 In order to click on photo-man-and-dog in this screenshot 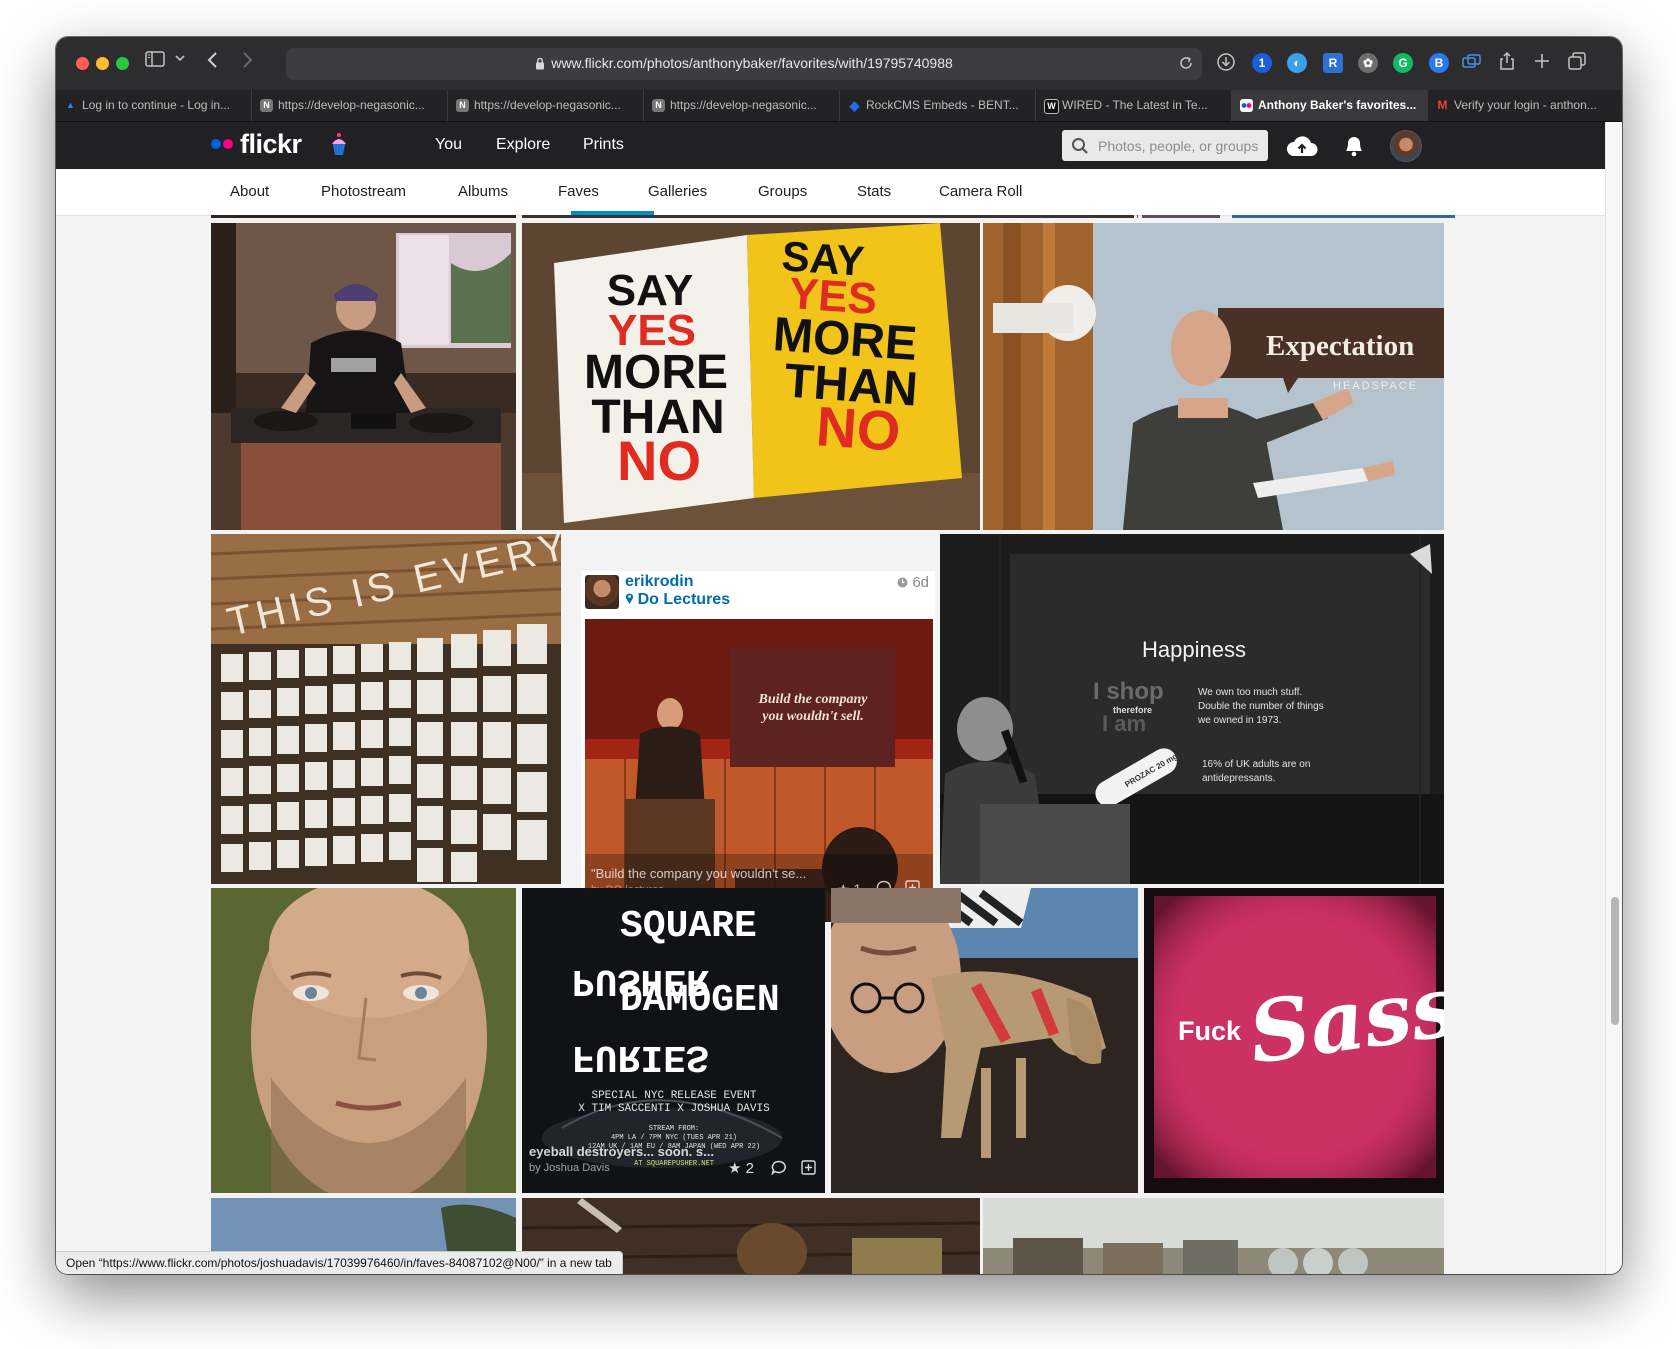, I will do `click(984, 1040)`.